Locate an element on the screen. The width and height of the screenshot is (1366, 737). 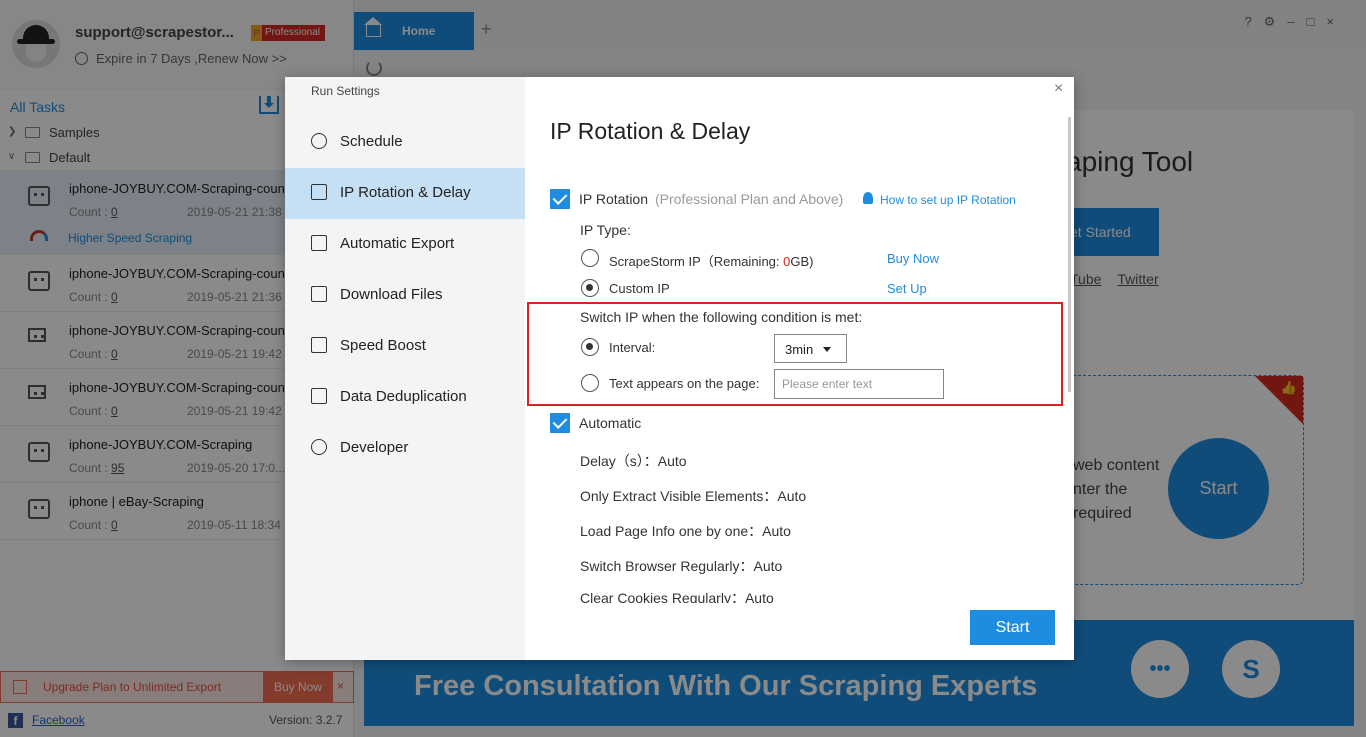
interval-label: Interval: is located at coordinates (632, 347).